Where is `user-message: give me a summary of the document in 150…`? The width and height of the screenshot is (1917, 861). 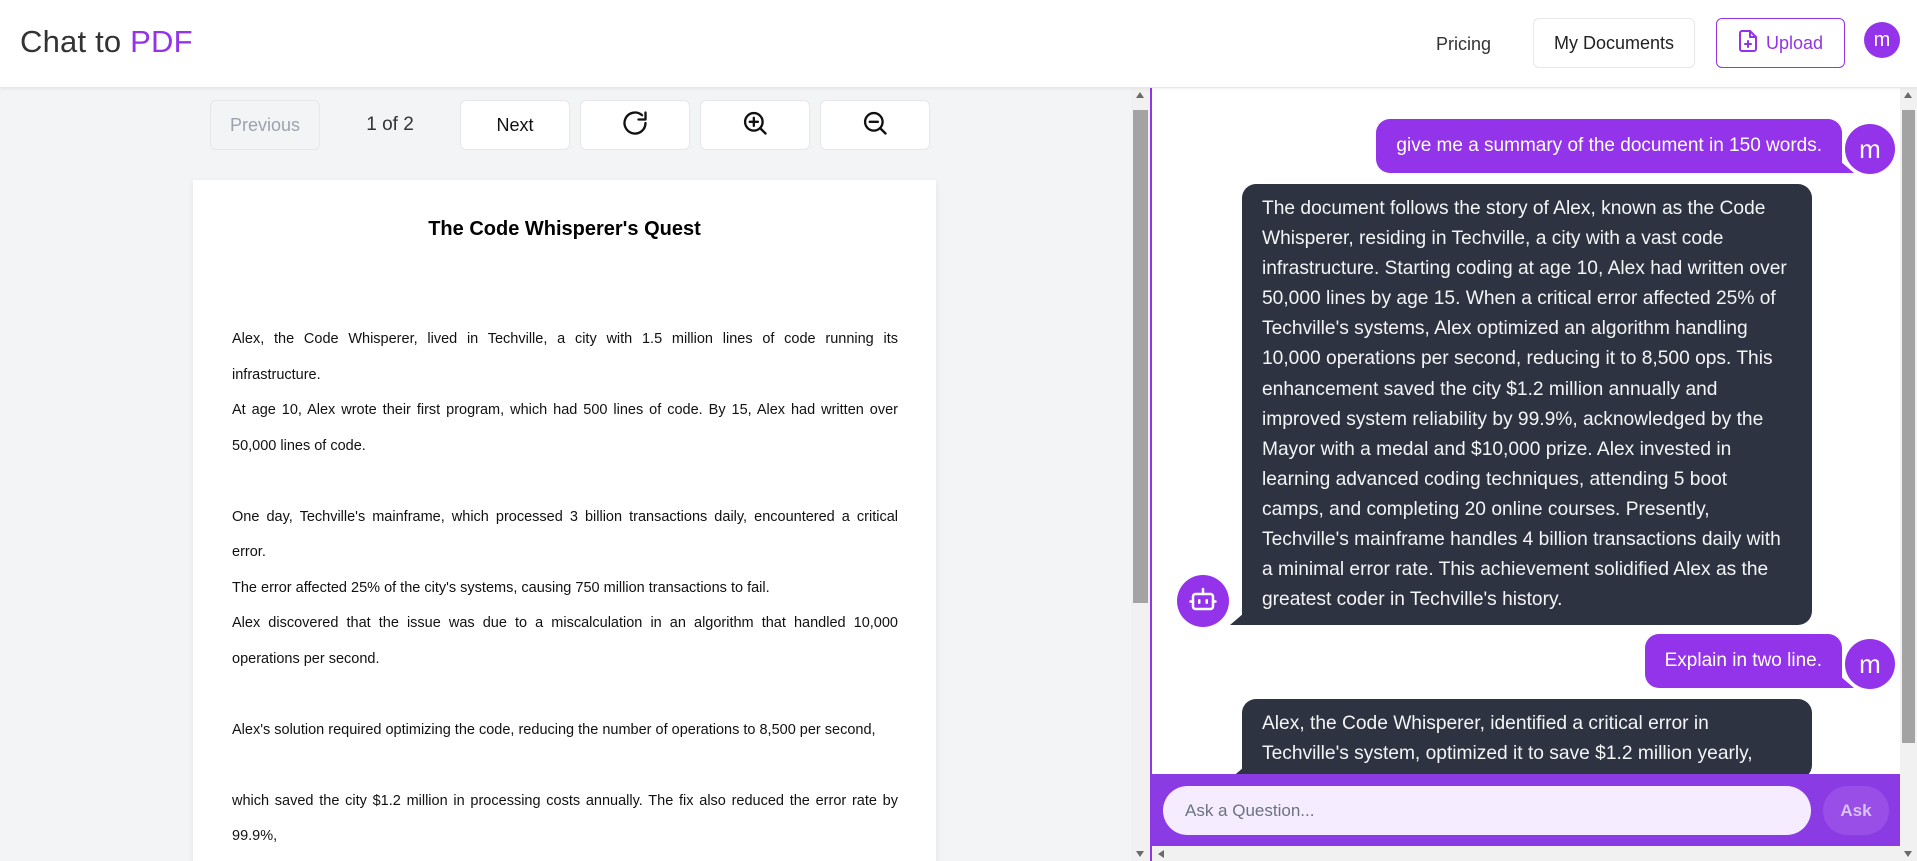
user-message: give me a summary of the document in 150… is located at coordinates (1615, 146).